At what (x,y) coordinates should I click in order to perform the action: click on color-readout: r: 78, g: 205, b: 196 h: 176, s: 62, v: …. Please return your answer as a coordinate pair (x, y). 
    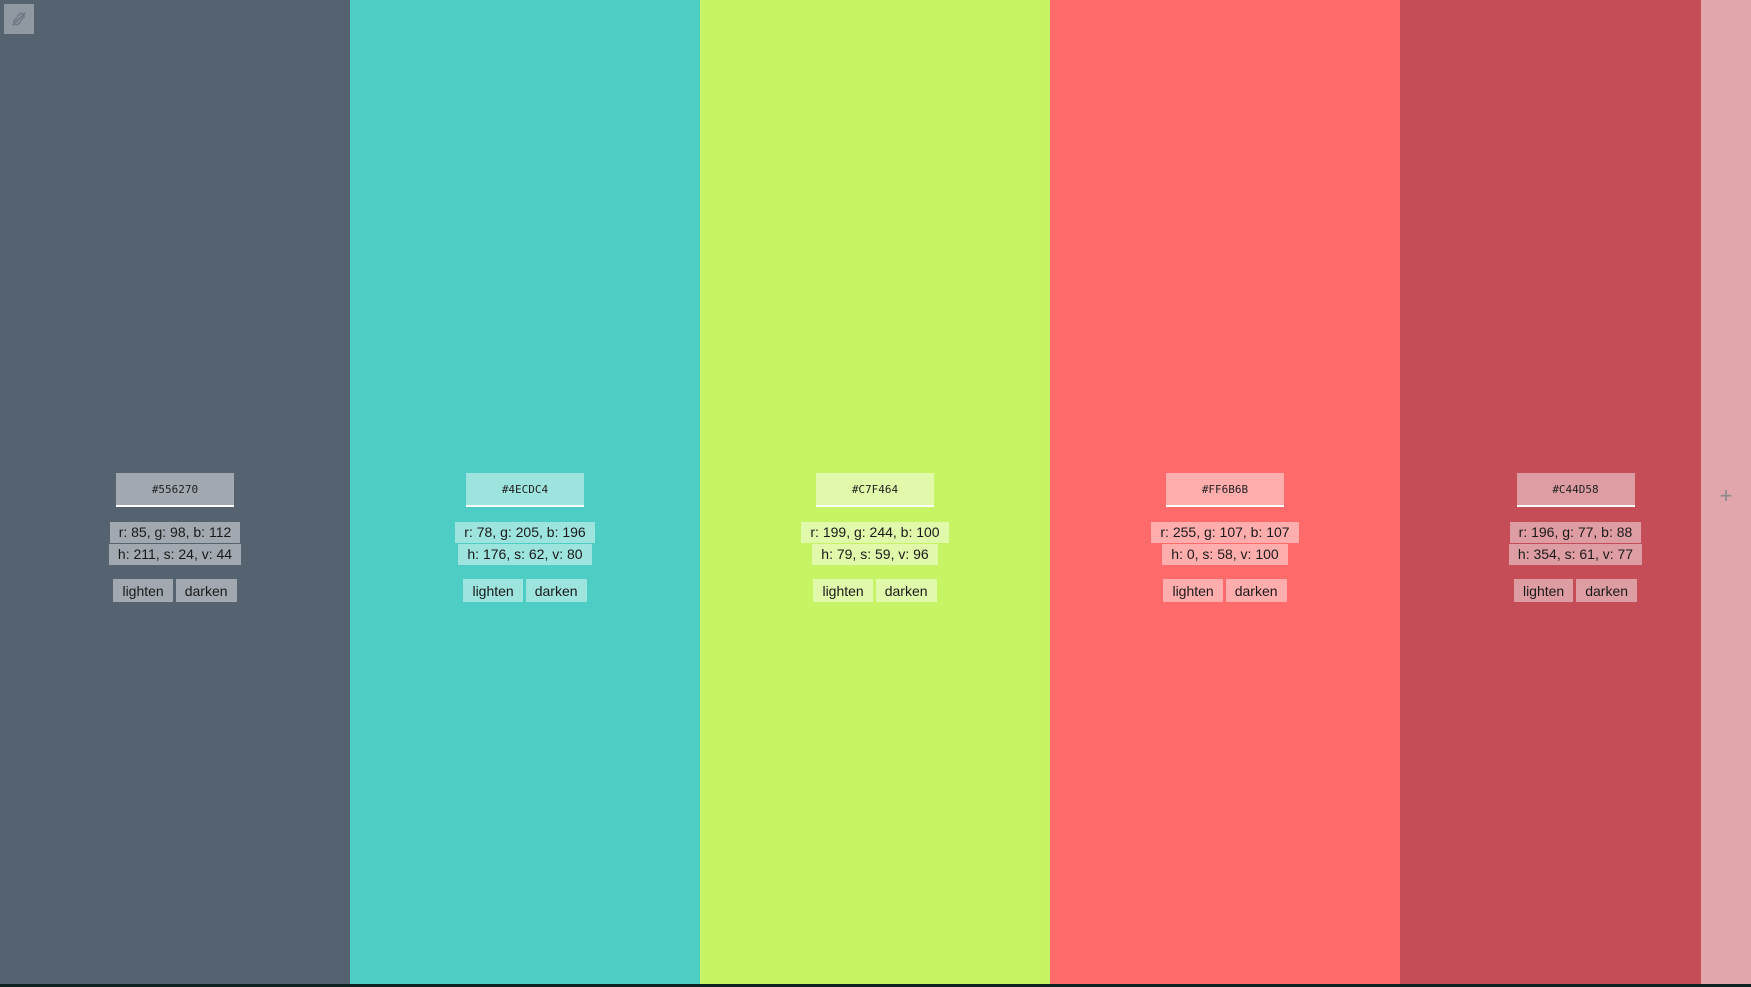
    Looking at the image, I should click on (525, 543).